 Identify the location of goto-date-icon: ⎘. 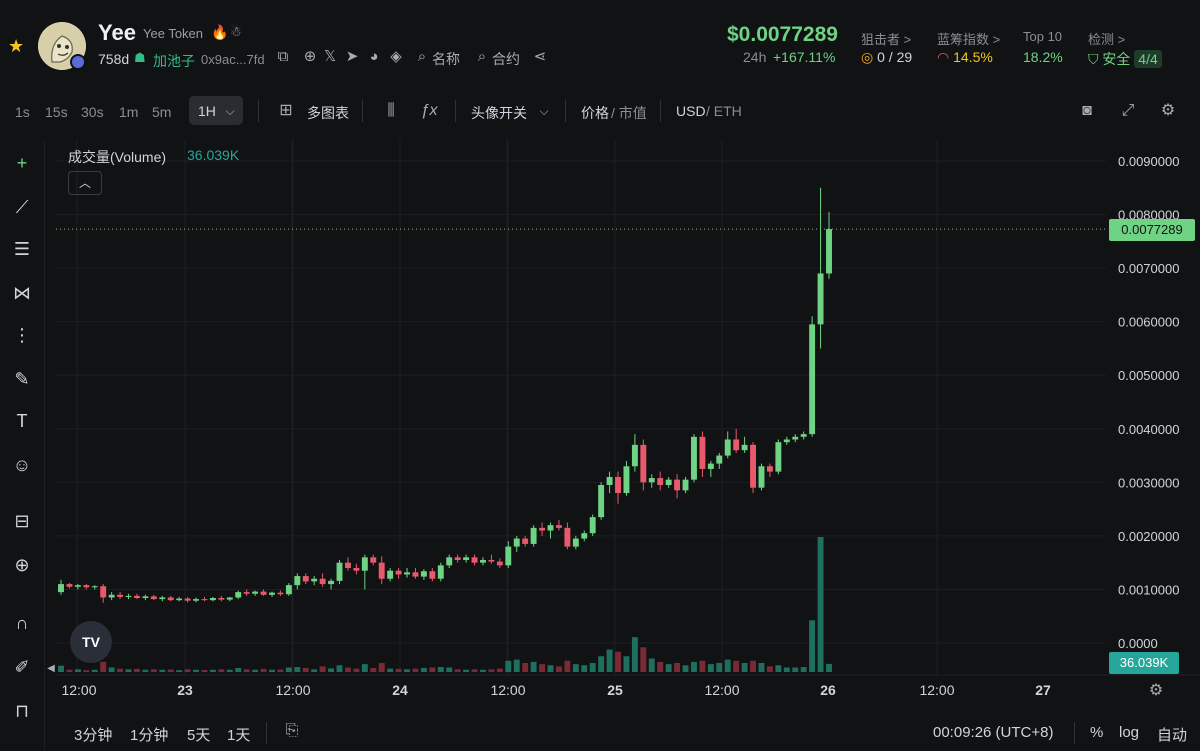
(292, 731).